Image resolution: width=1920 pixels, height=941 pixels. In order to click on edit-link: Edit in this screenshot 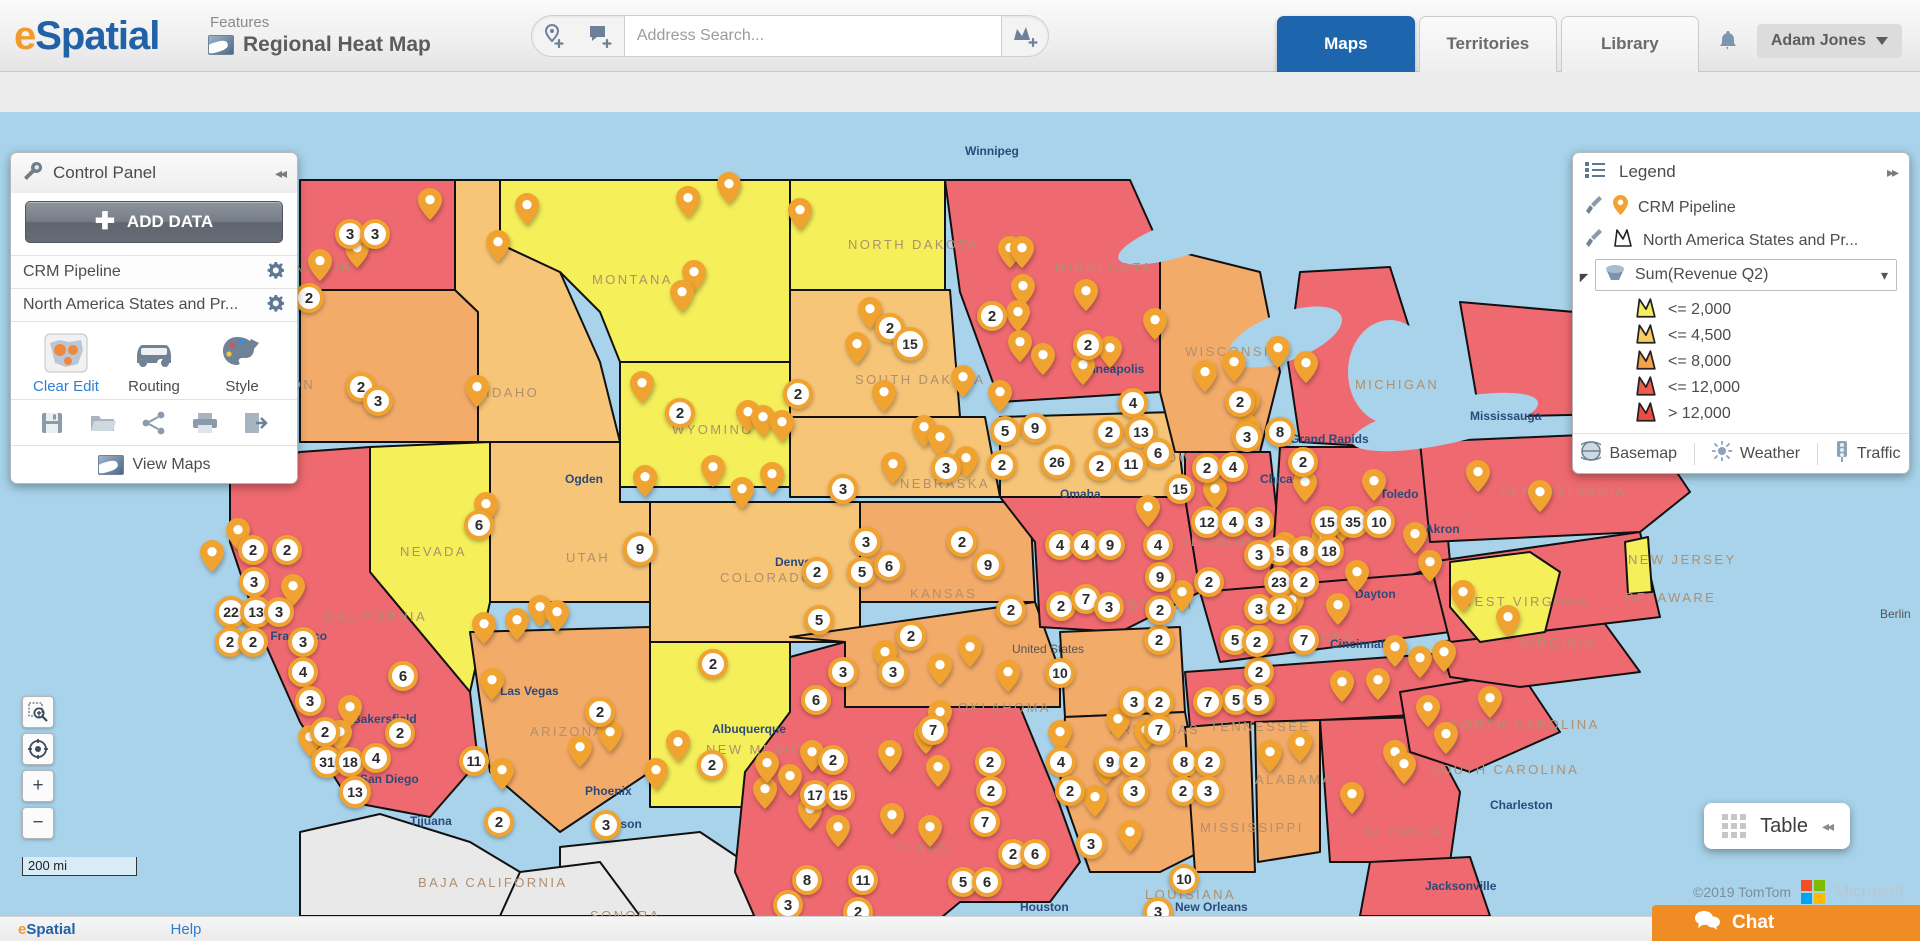, I will do `click(86, 386)`.